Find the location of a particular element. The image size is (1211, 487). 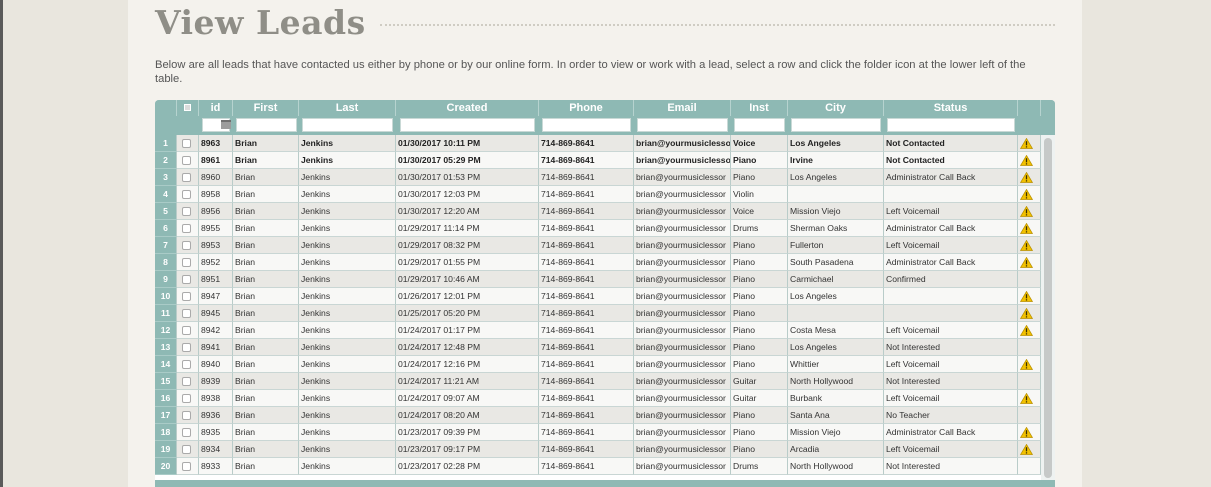

column-header-status: Status is located at coordinates (951, 108).